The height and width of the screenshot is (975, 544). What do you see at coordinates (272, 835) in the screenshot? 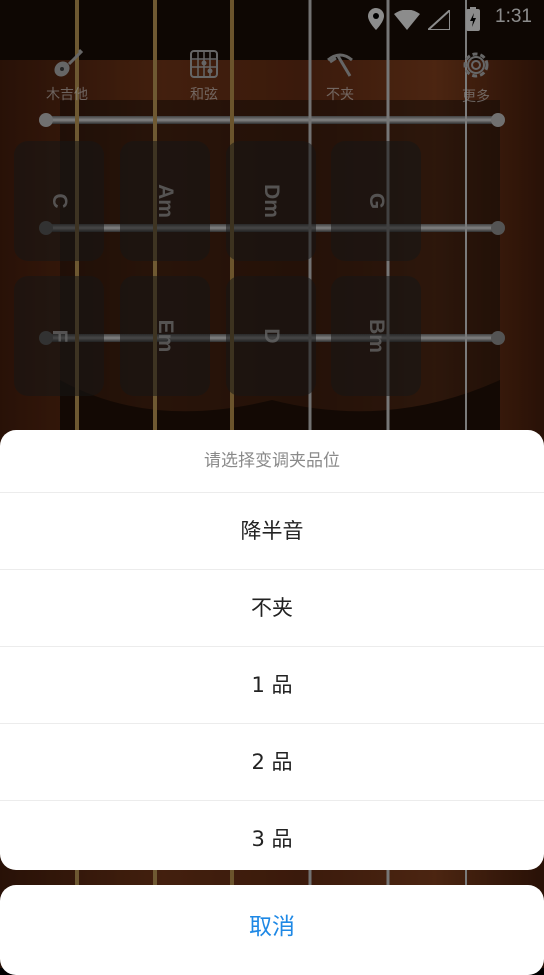
I see `option-fret-3: 3 品` at bounding box center [272, 835].